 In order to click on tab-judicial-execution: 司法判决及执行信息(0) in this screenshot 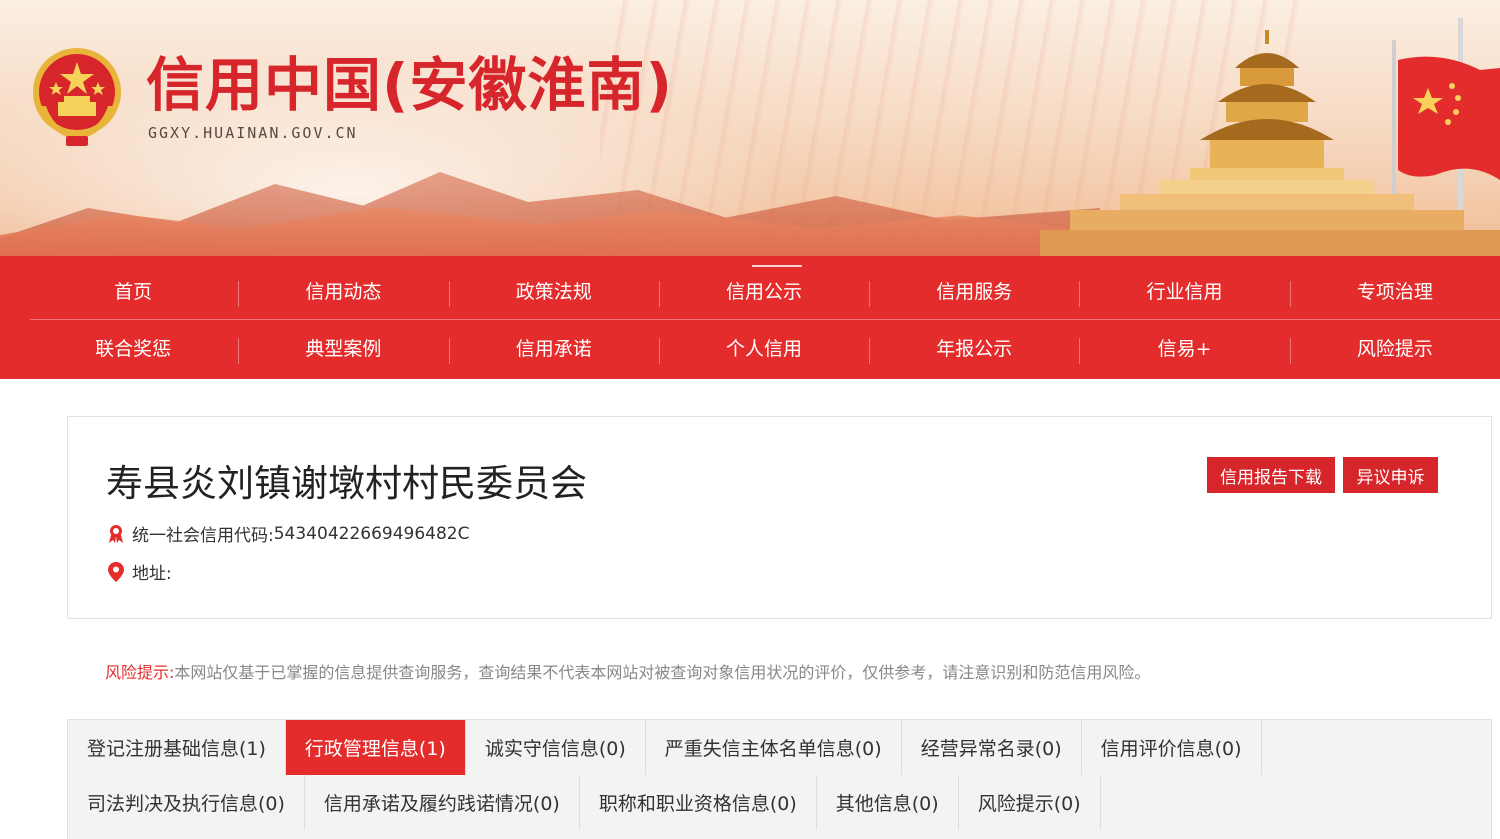, I will do `click(186, 802)`.